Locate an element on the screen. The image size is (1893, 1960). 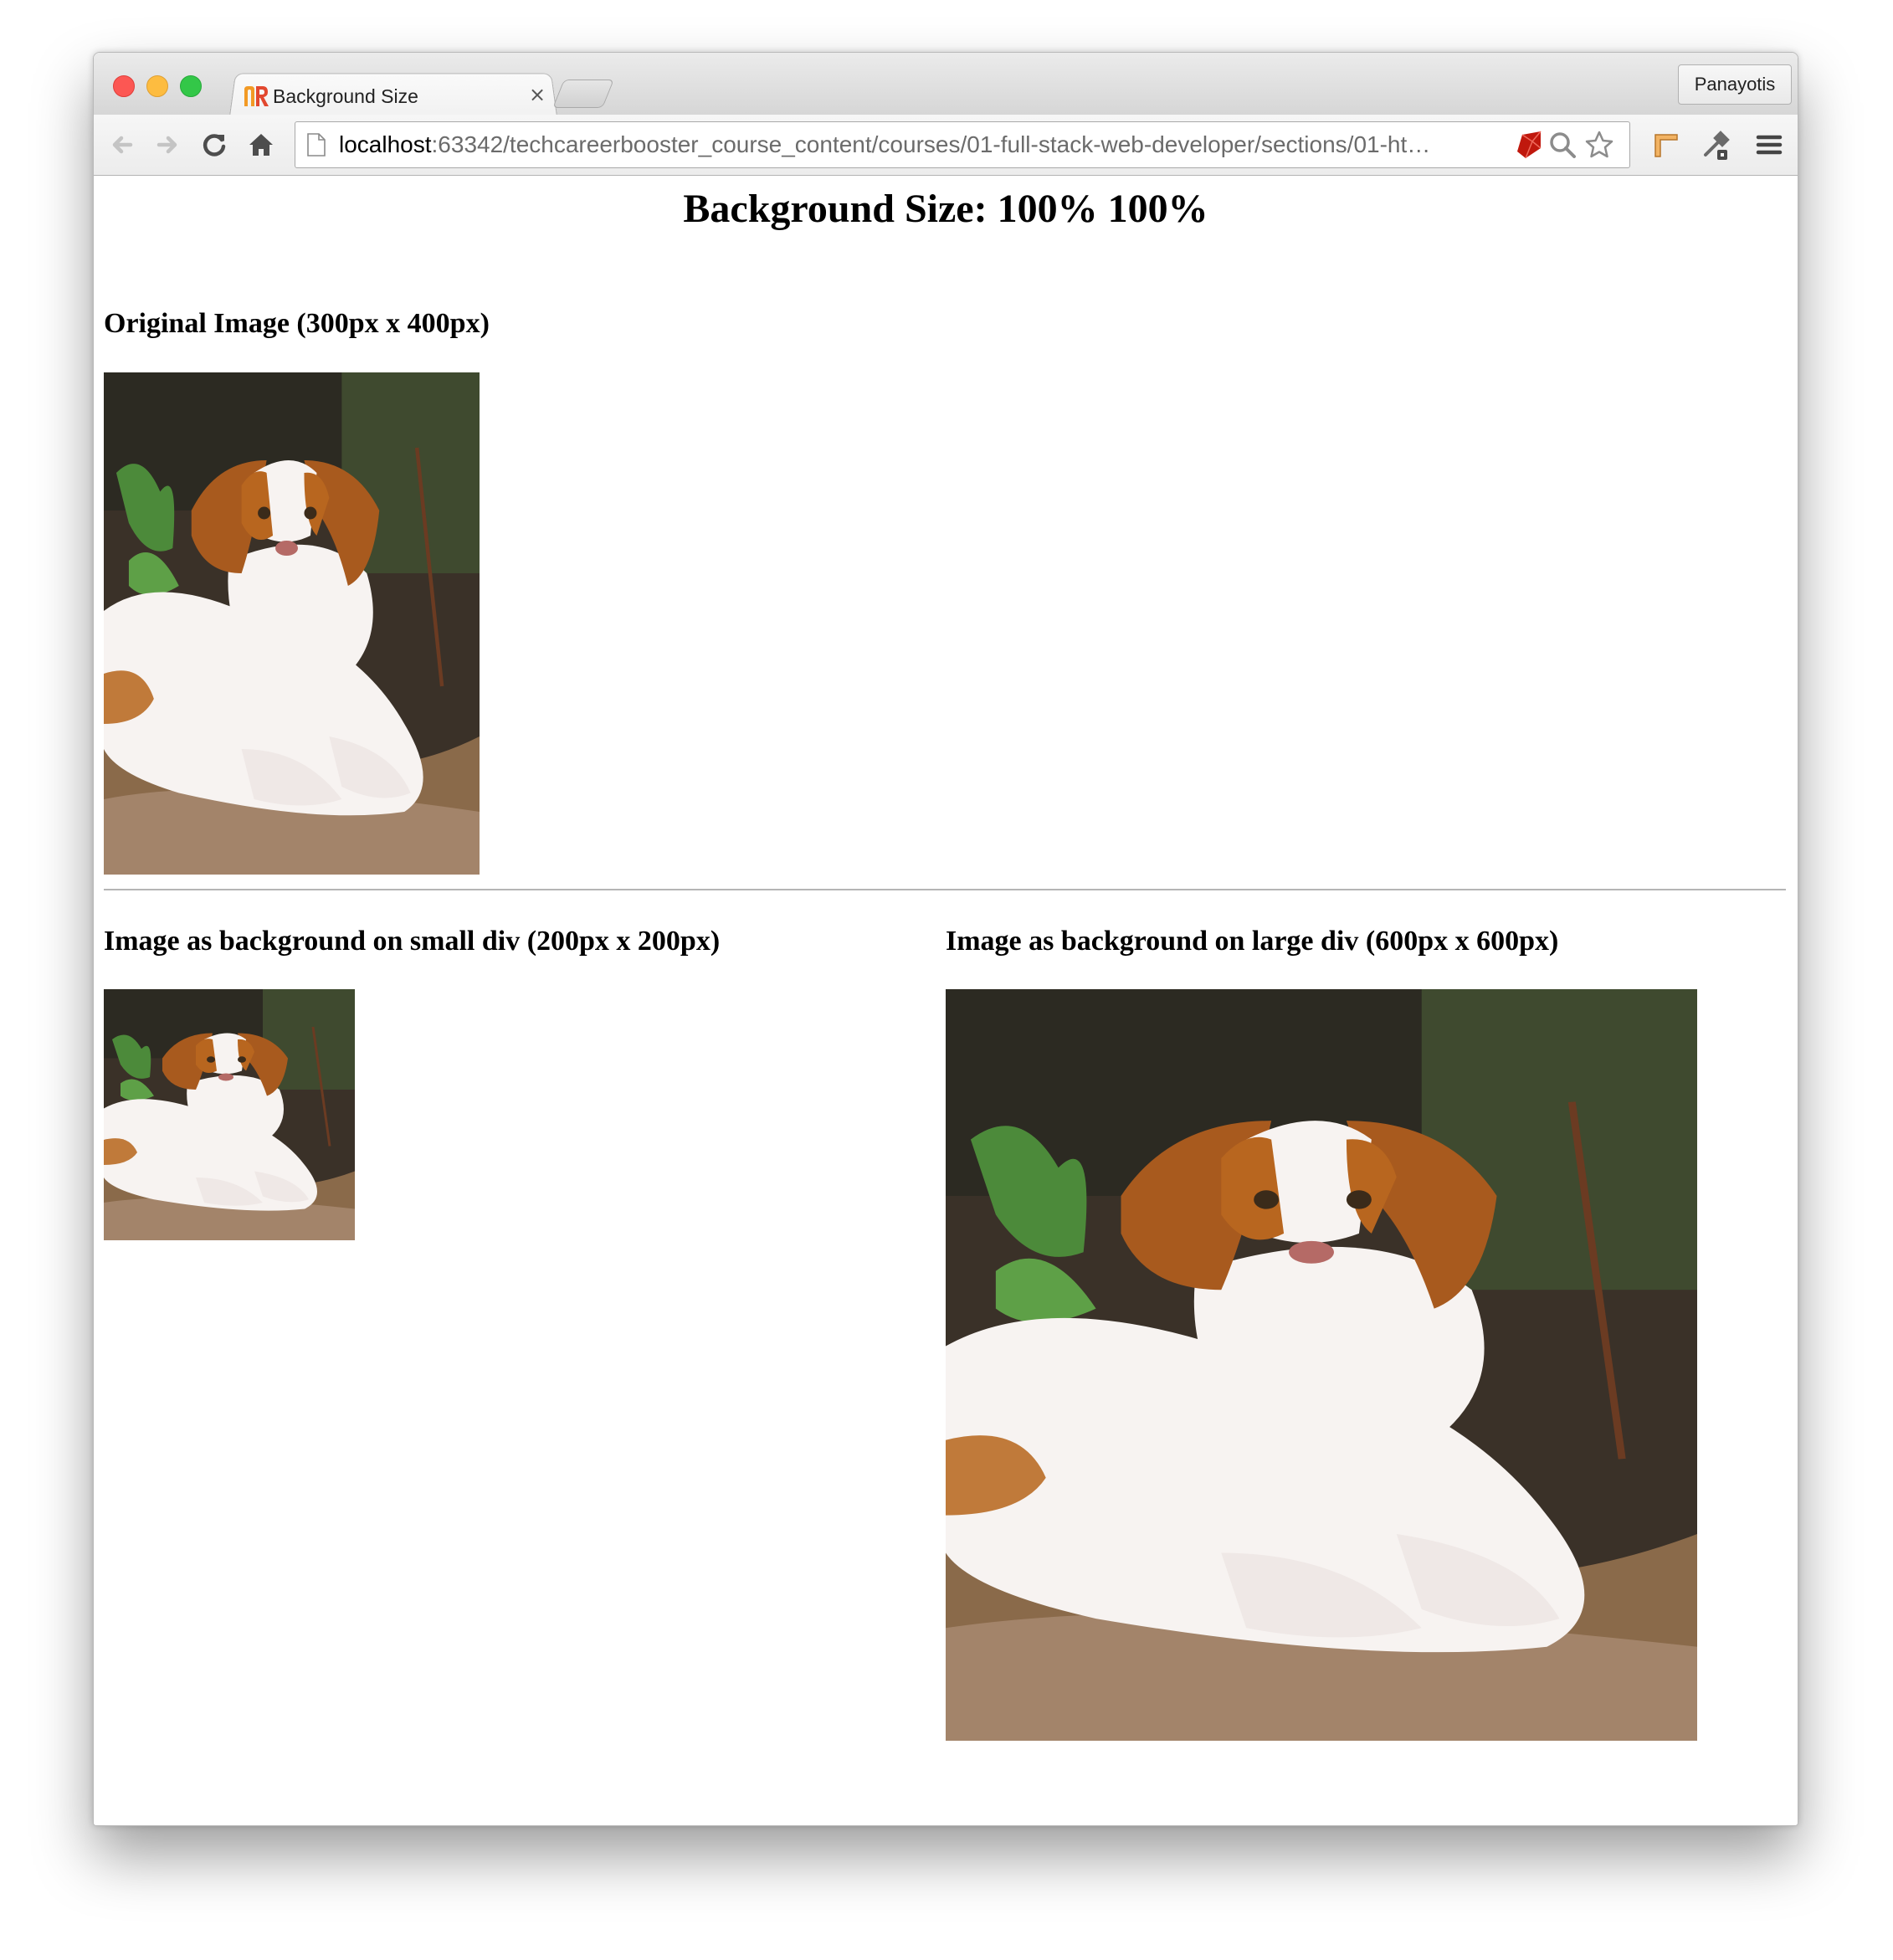
tab-content: Background Size × is located at coordinates (400, 96).